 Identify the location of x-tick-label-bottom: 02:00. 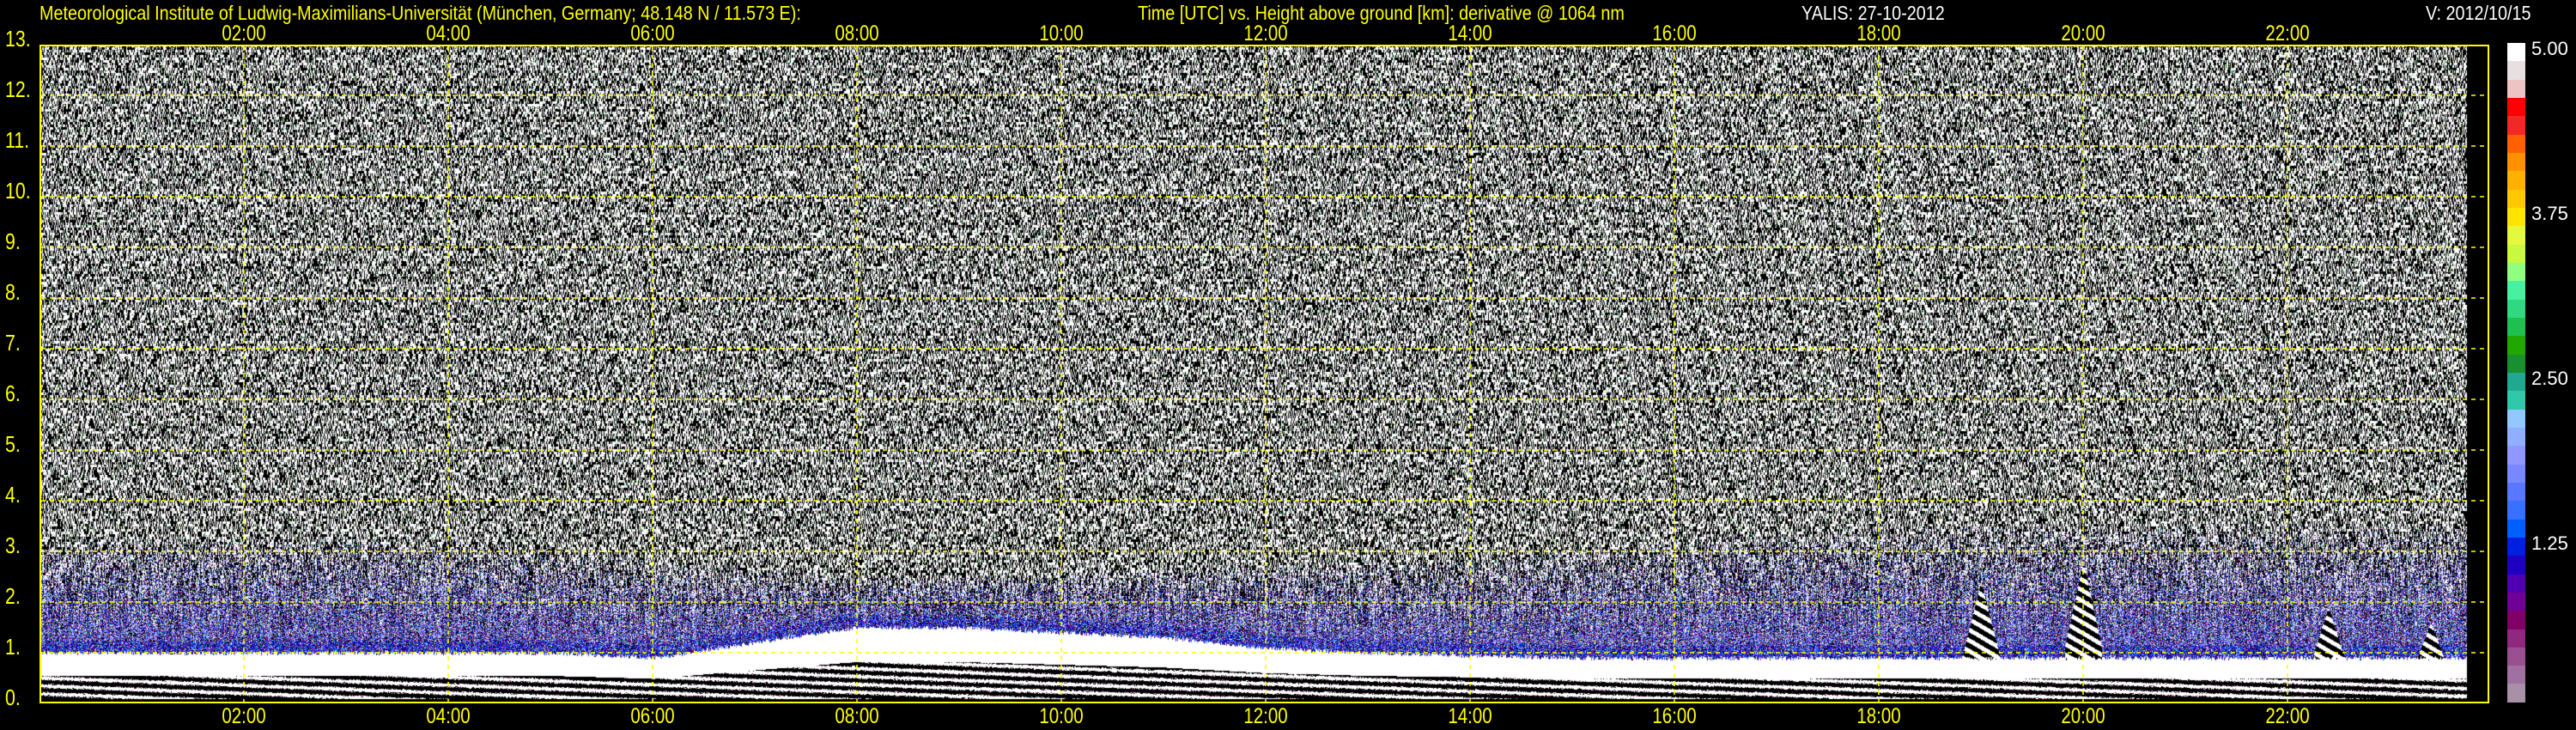
(244, 716).